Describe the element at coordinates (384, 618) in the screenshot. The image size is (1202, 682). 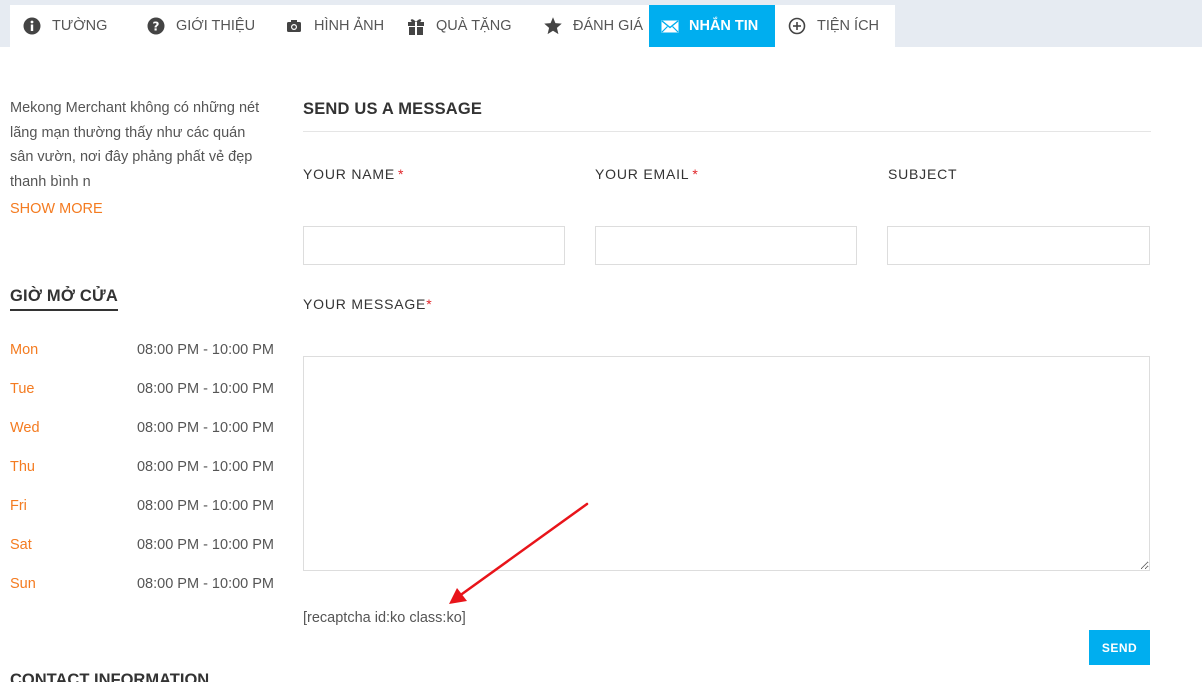
I see `recaptcha-shortcode: [recaptcha id:ko class:ko]` at that location.